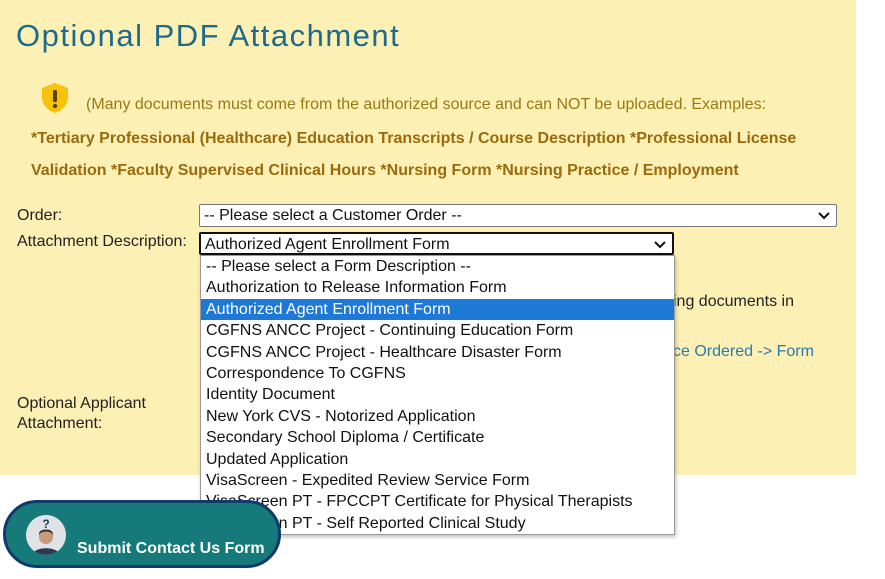 The image size is (885, 579). Describe the element at coordinates (733, 301) in the screenshot. I see `instruction-text-partial: ing documents in` at that location.